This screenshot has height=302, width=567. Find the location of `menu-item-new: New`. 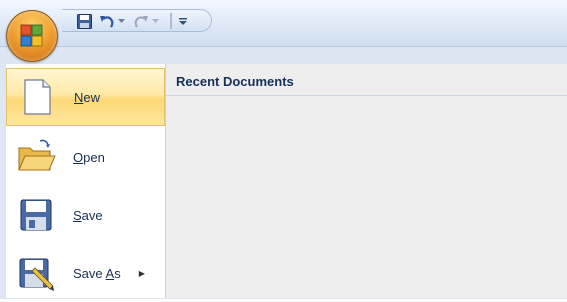

menu-item-new: New is located at coordinates (85, 97).